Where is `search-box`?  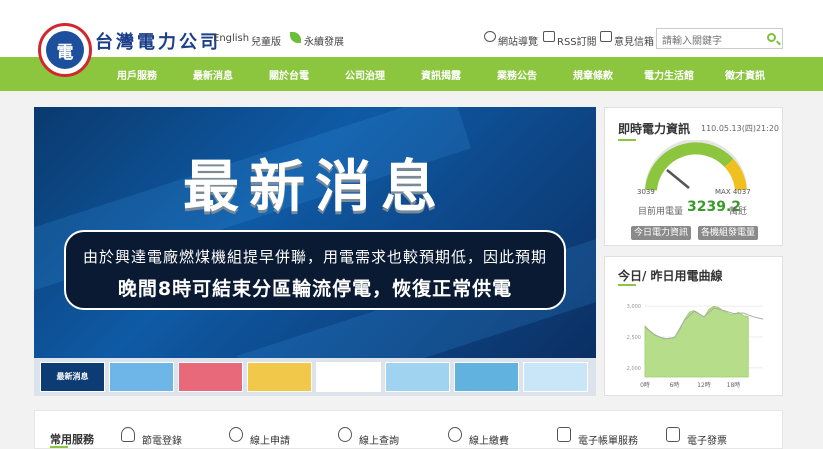
search-box is located at coordinates (719, 39).